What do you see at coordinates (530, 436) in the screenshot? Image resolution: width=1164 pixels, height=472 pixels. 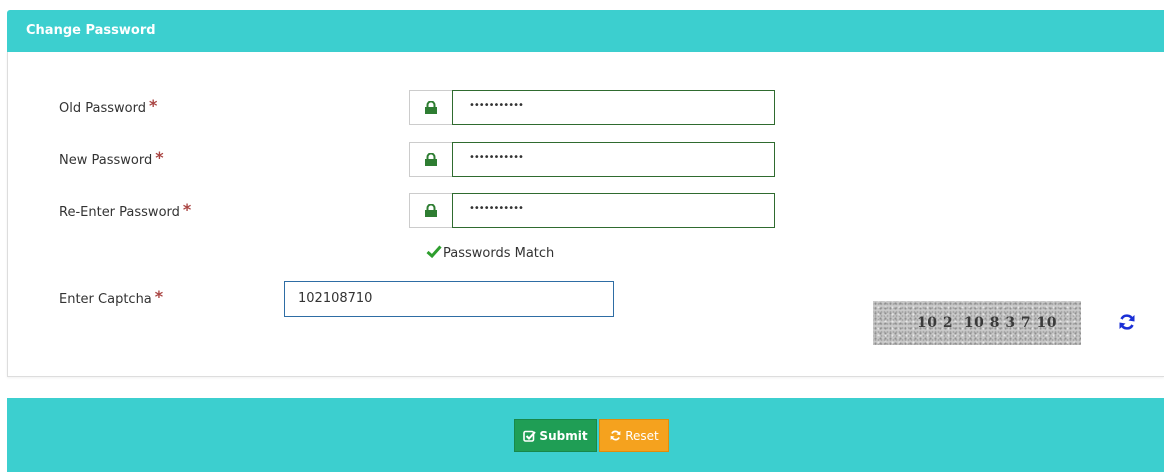 I see `check-square-icon` at bounding box center [530, 436].